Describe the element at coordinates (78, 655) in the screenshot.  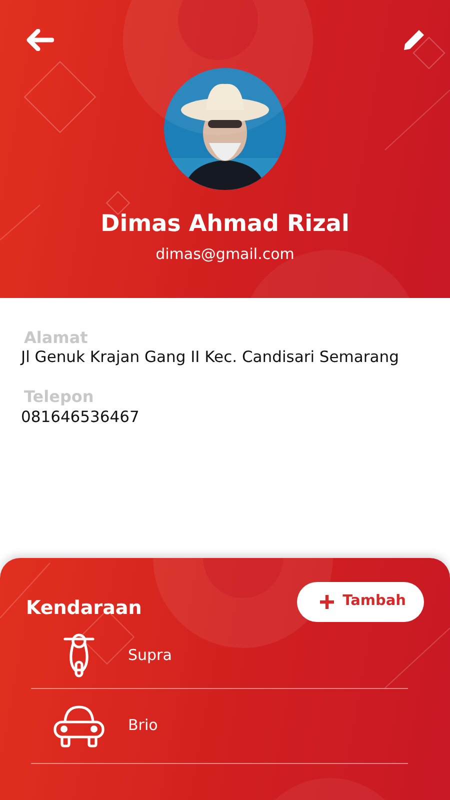
I see `scooter-icon` at that location.